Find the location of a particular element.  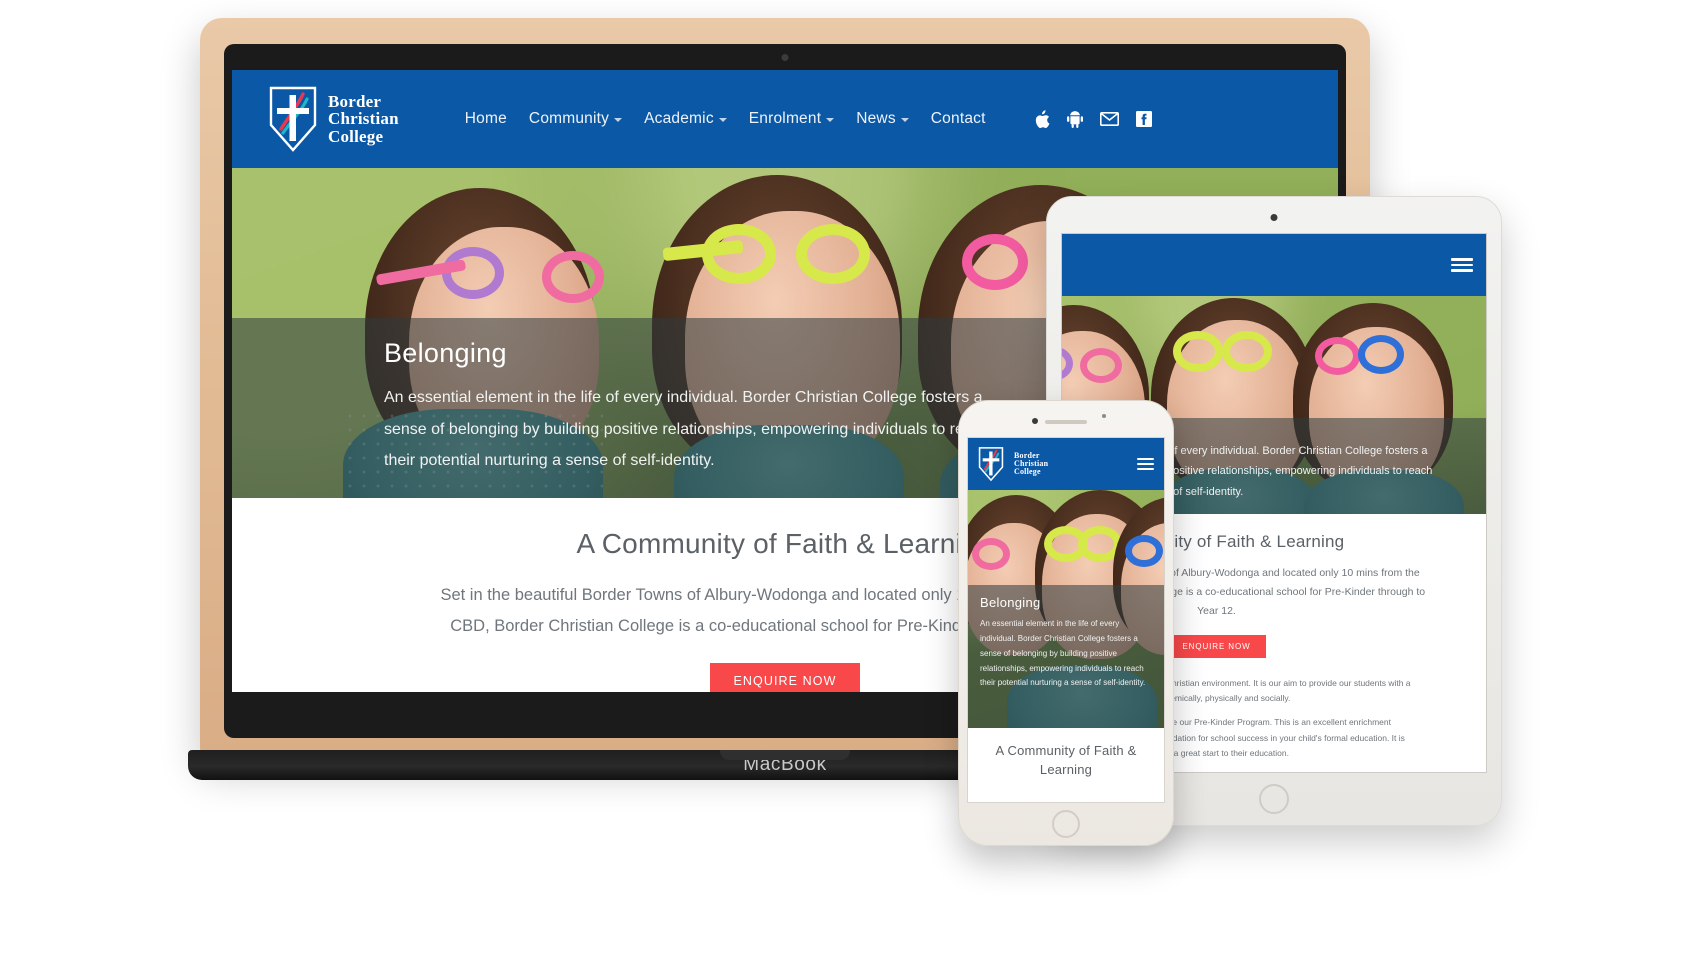

nav-label: Enrolment is located at coordinates (785, 118).